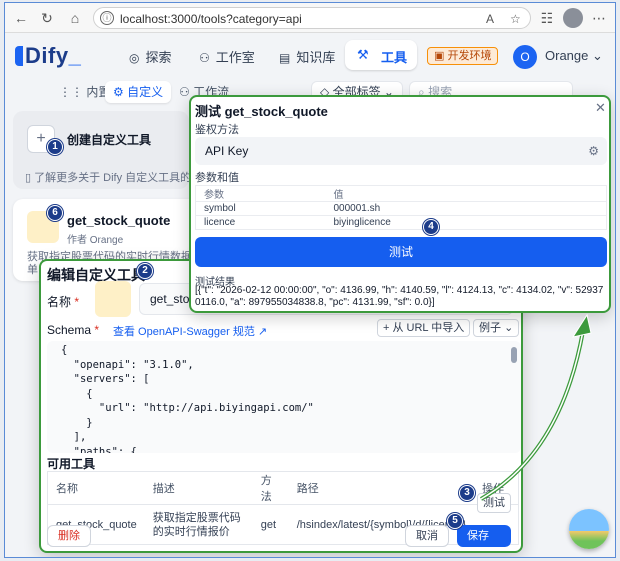 The image size is (620, 561). What do you see at coordinates (363, 54) in the screenshot?
I see `tools-icon: ⚒` at bounding box center [363, 54].